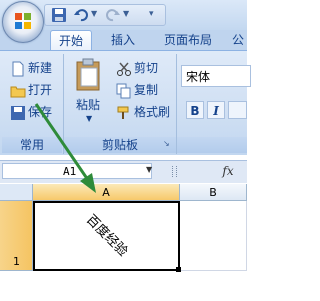 The width and height of the screenshot is (320, 301). What do you see at coordinates (40, 90) in the screenshot?
I see `open-label: 打开` at bounding box center [40, 90].